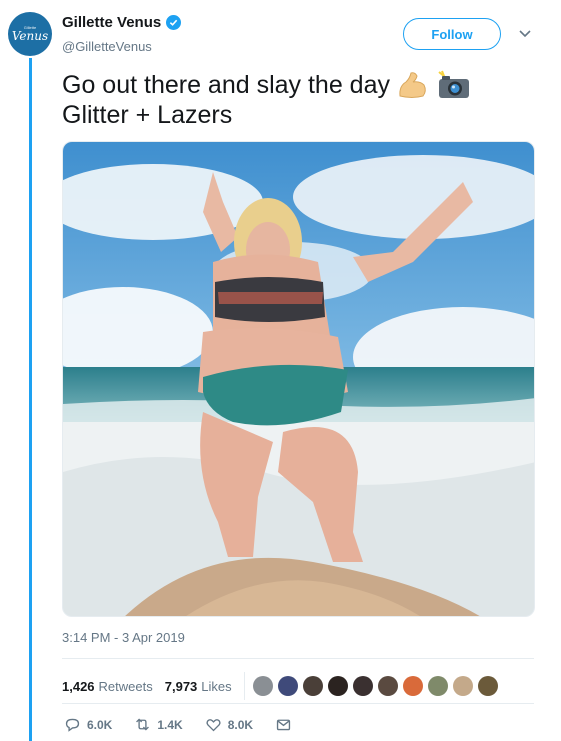  What do you see at coordinates (452, 34) in the screenshot?
I see `follow-button: Follow` at bounding box center [452, 34].